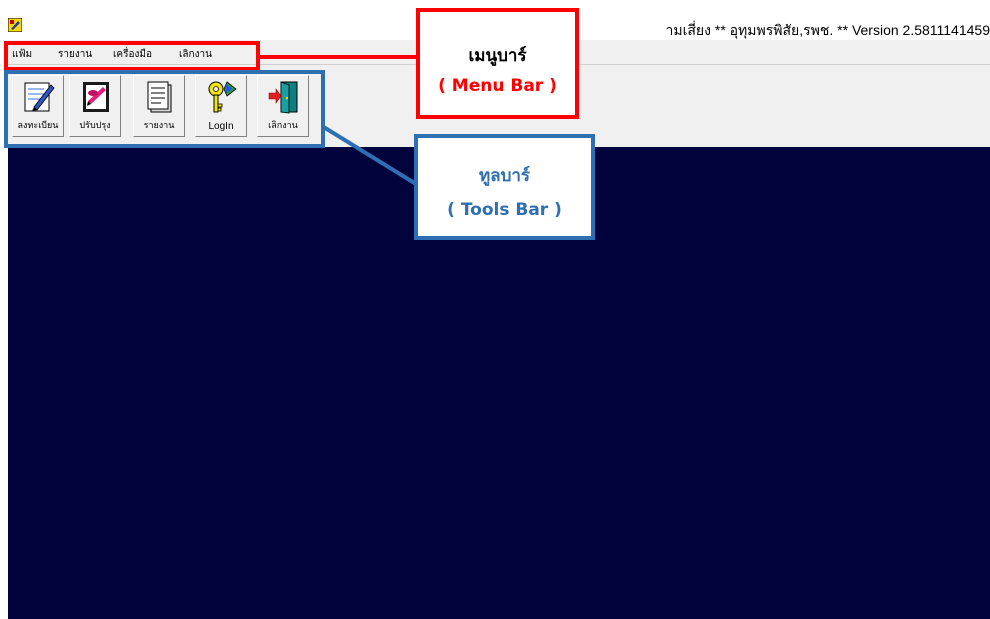 The image size is (990, 619). What do you see at coordinates (132, 56) in the screenshot?
I see `menubar-highlight-frame` at bounding box center [132, 56].